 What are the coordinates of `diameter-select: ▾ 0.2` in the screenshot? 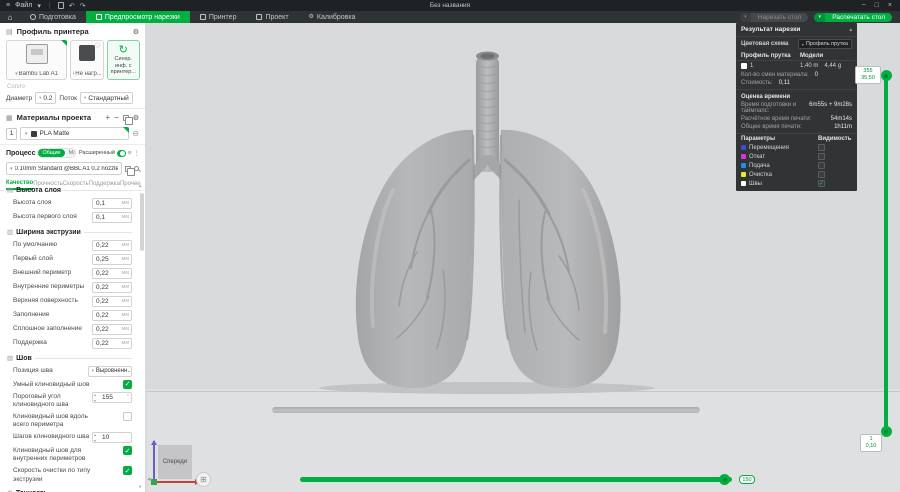 It's located at (46, 98).